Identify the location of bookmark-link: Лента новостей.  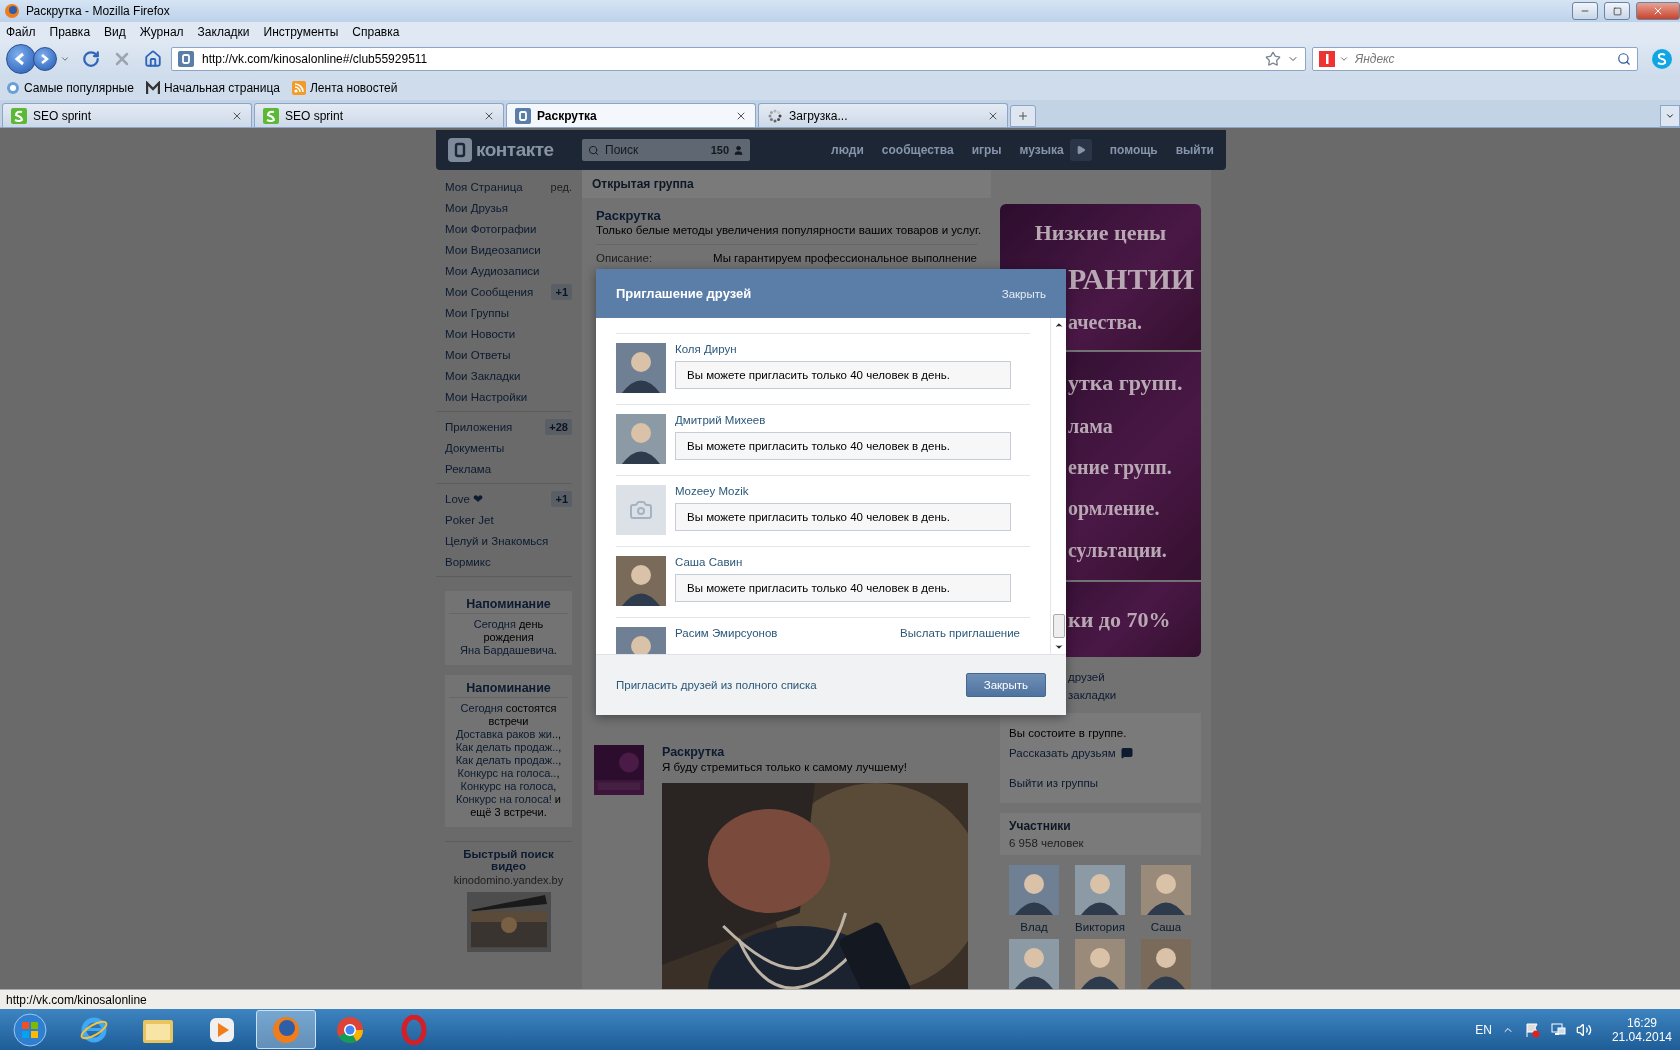
(345, 88).